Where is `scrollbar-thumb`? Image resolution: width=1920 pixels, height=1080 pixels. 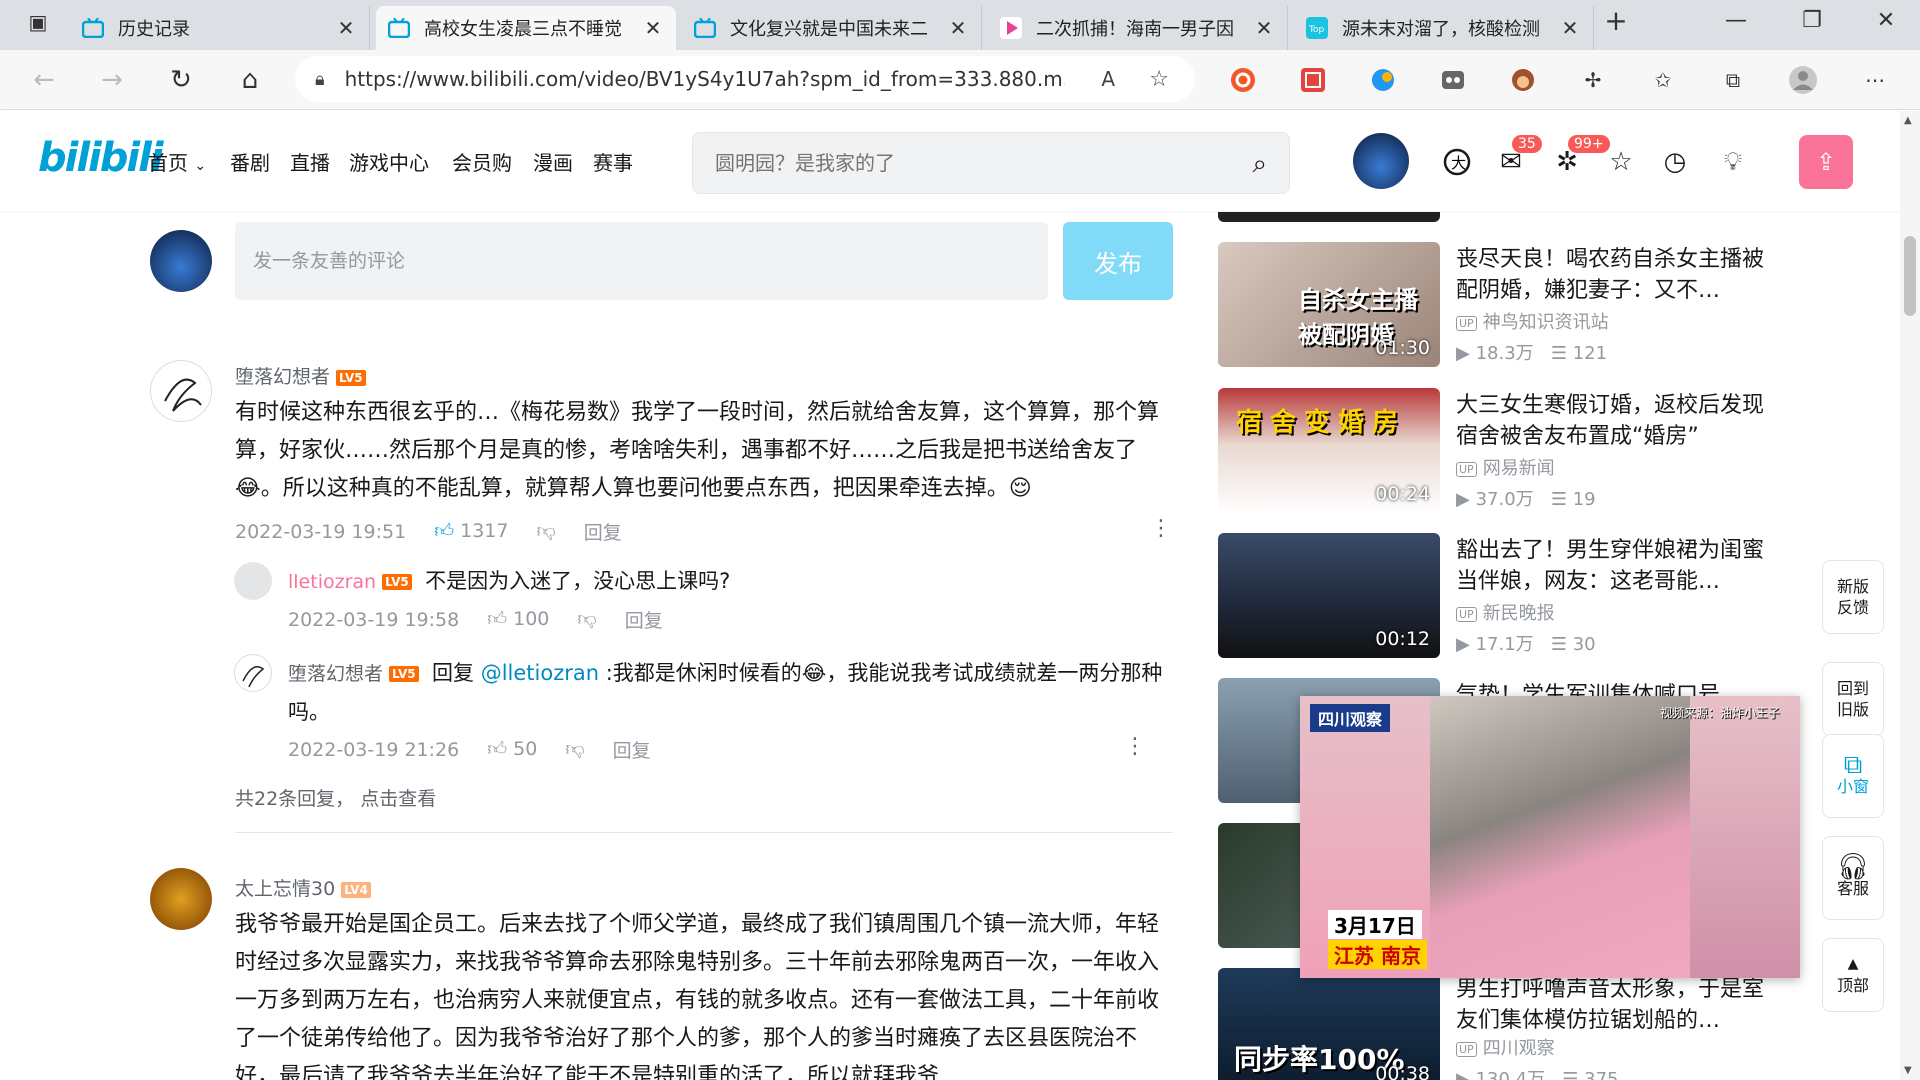
scrollbar-thumb is located at coordinates (1910, 276).